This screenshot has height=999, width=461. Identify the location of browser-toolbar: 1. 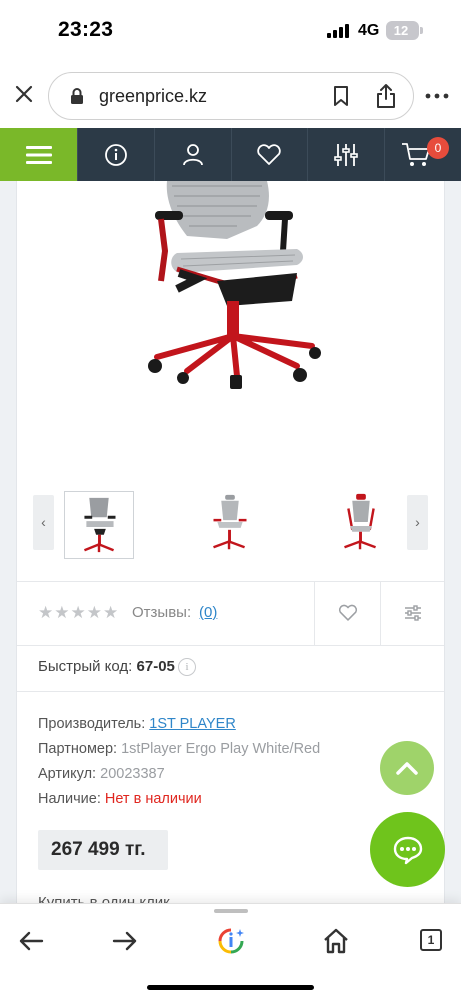
(230, 951).